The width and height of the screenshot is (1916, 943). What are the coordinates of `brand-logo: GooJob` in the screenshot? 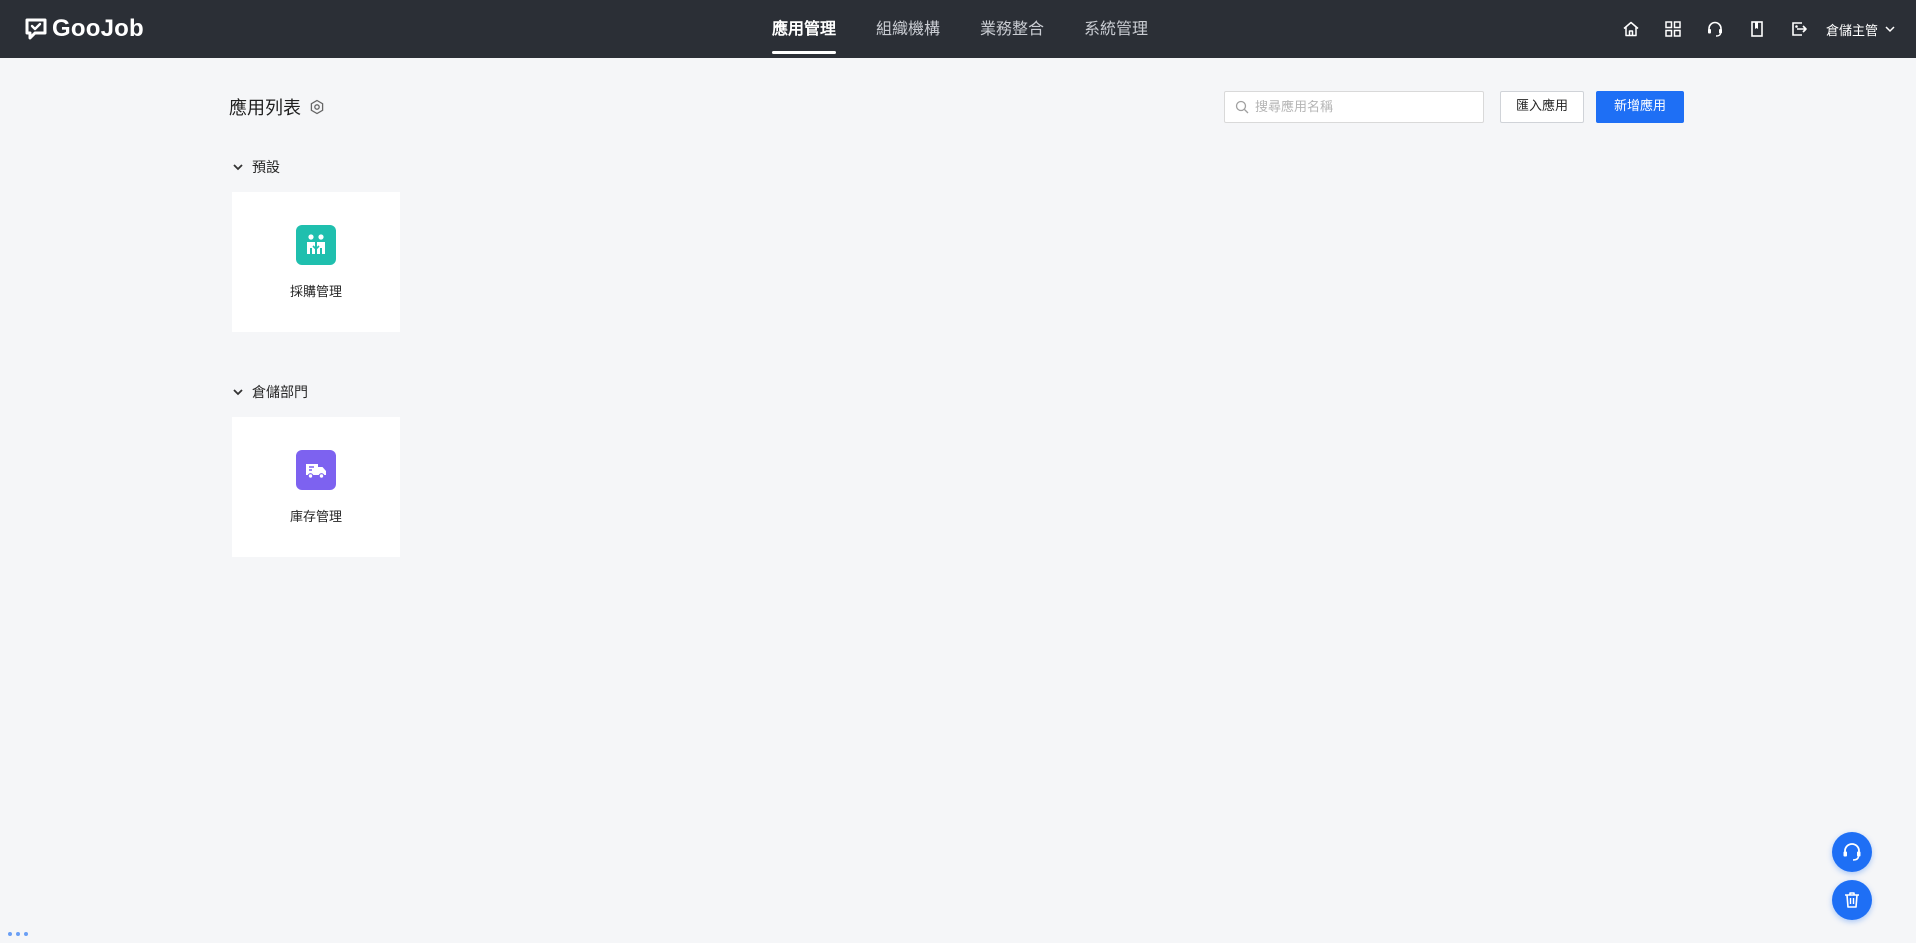 It's located at (84, 29).